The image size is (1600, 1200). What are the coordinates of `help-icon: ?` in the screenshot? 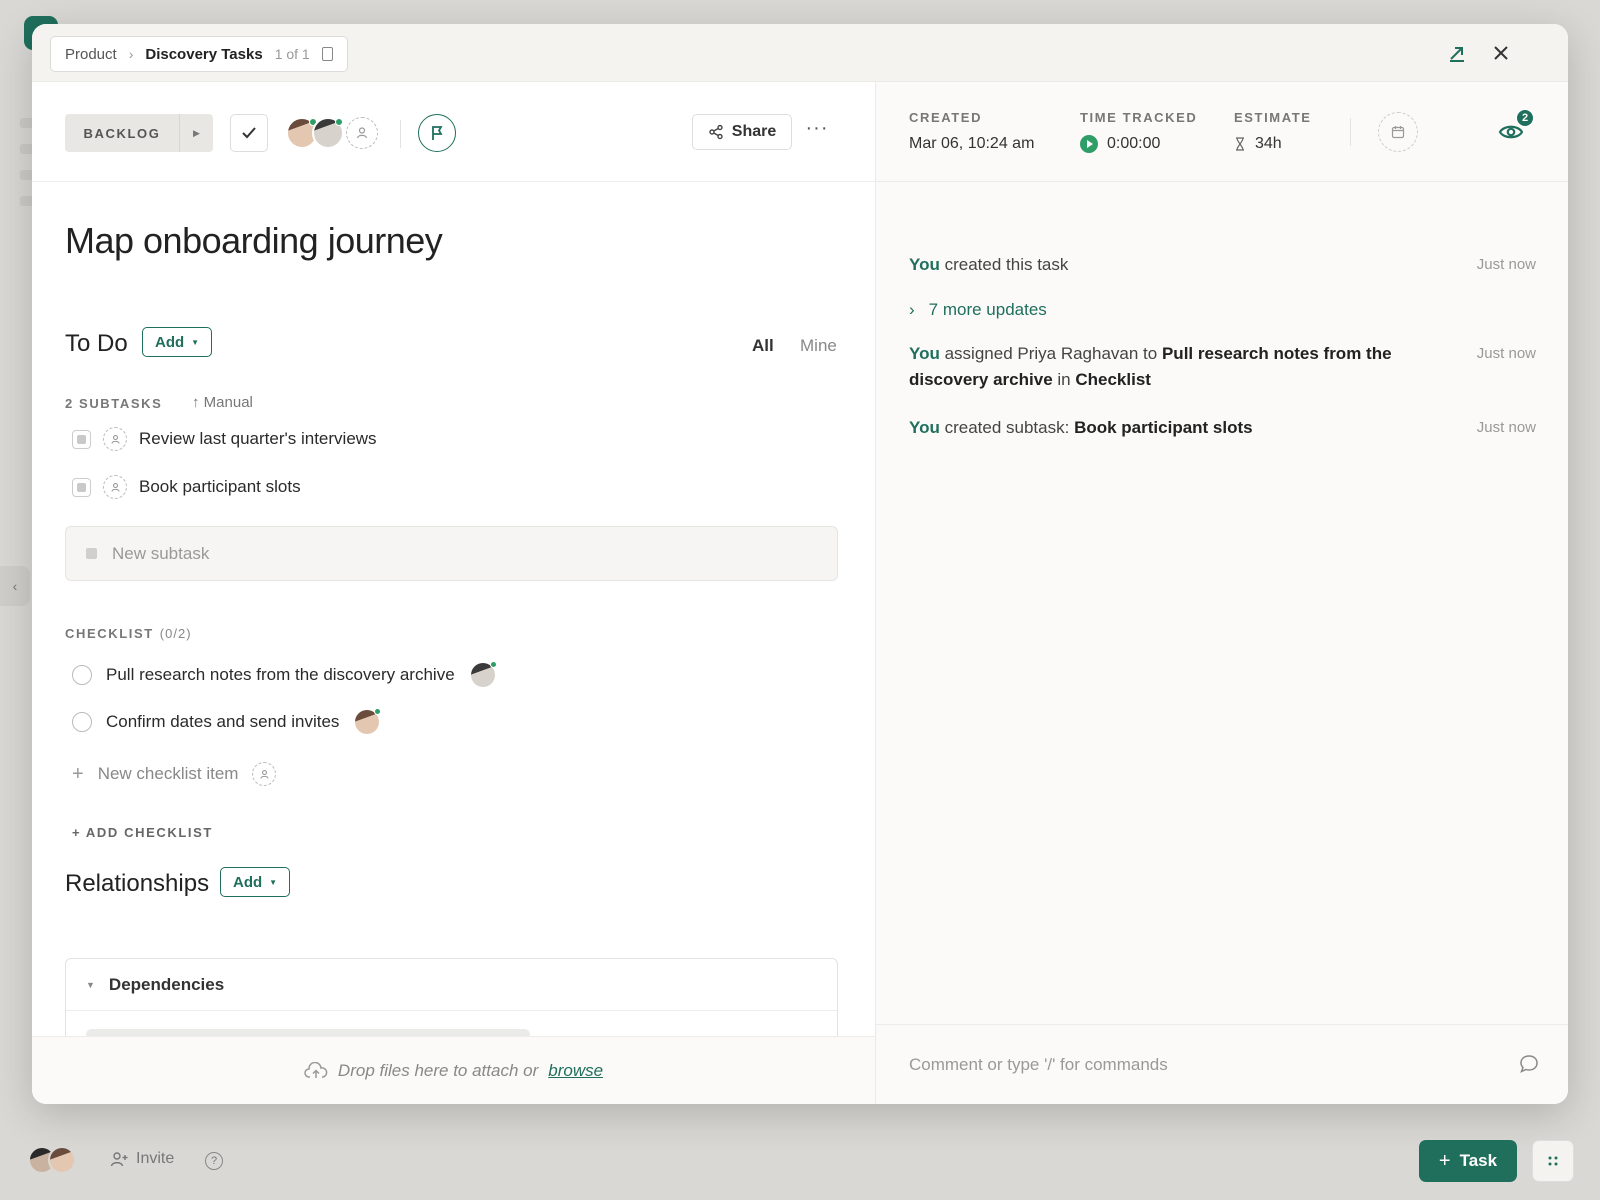 It's located at (214, 1161).